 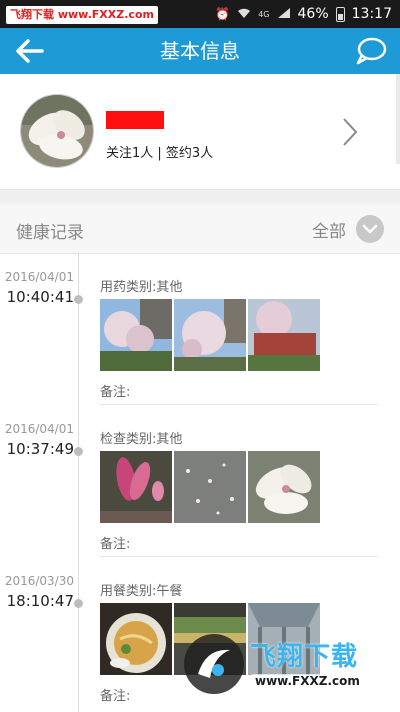 I want to click on filter-label: 全部, so click(x=329, y=231).